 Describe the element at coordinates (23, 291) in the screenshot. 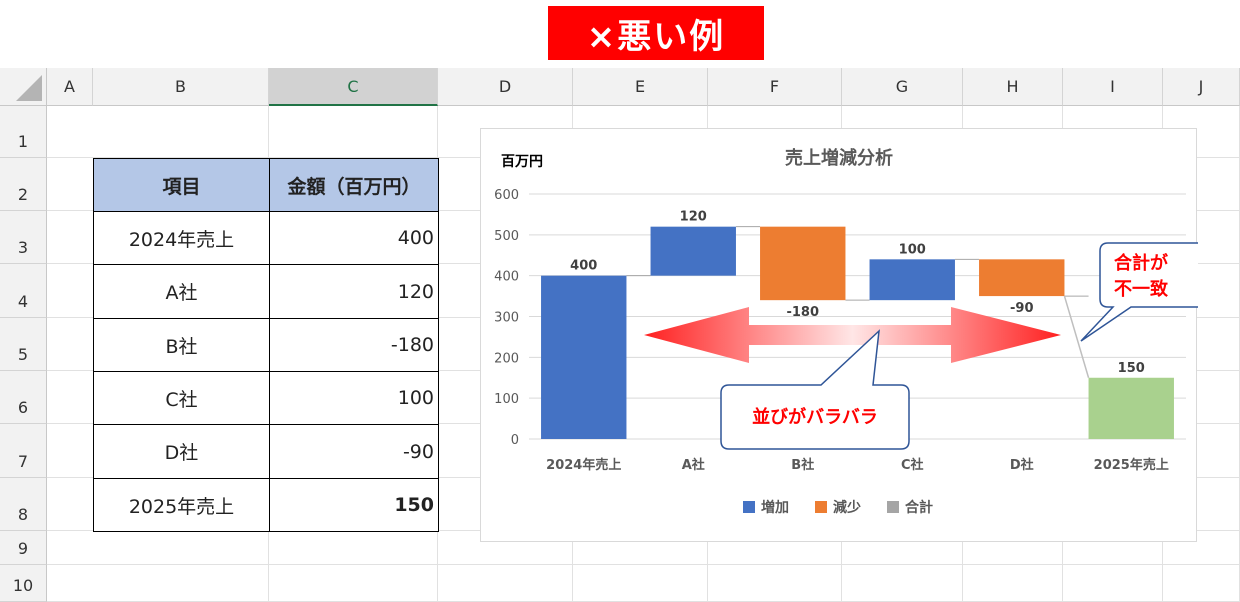

I see `row-header-4: 4` at that location.